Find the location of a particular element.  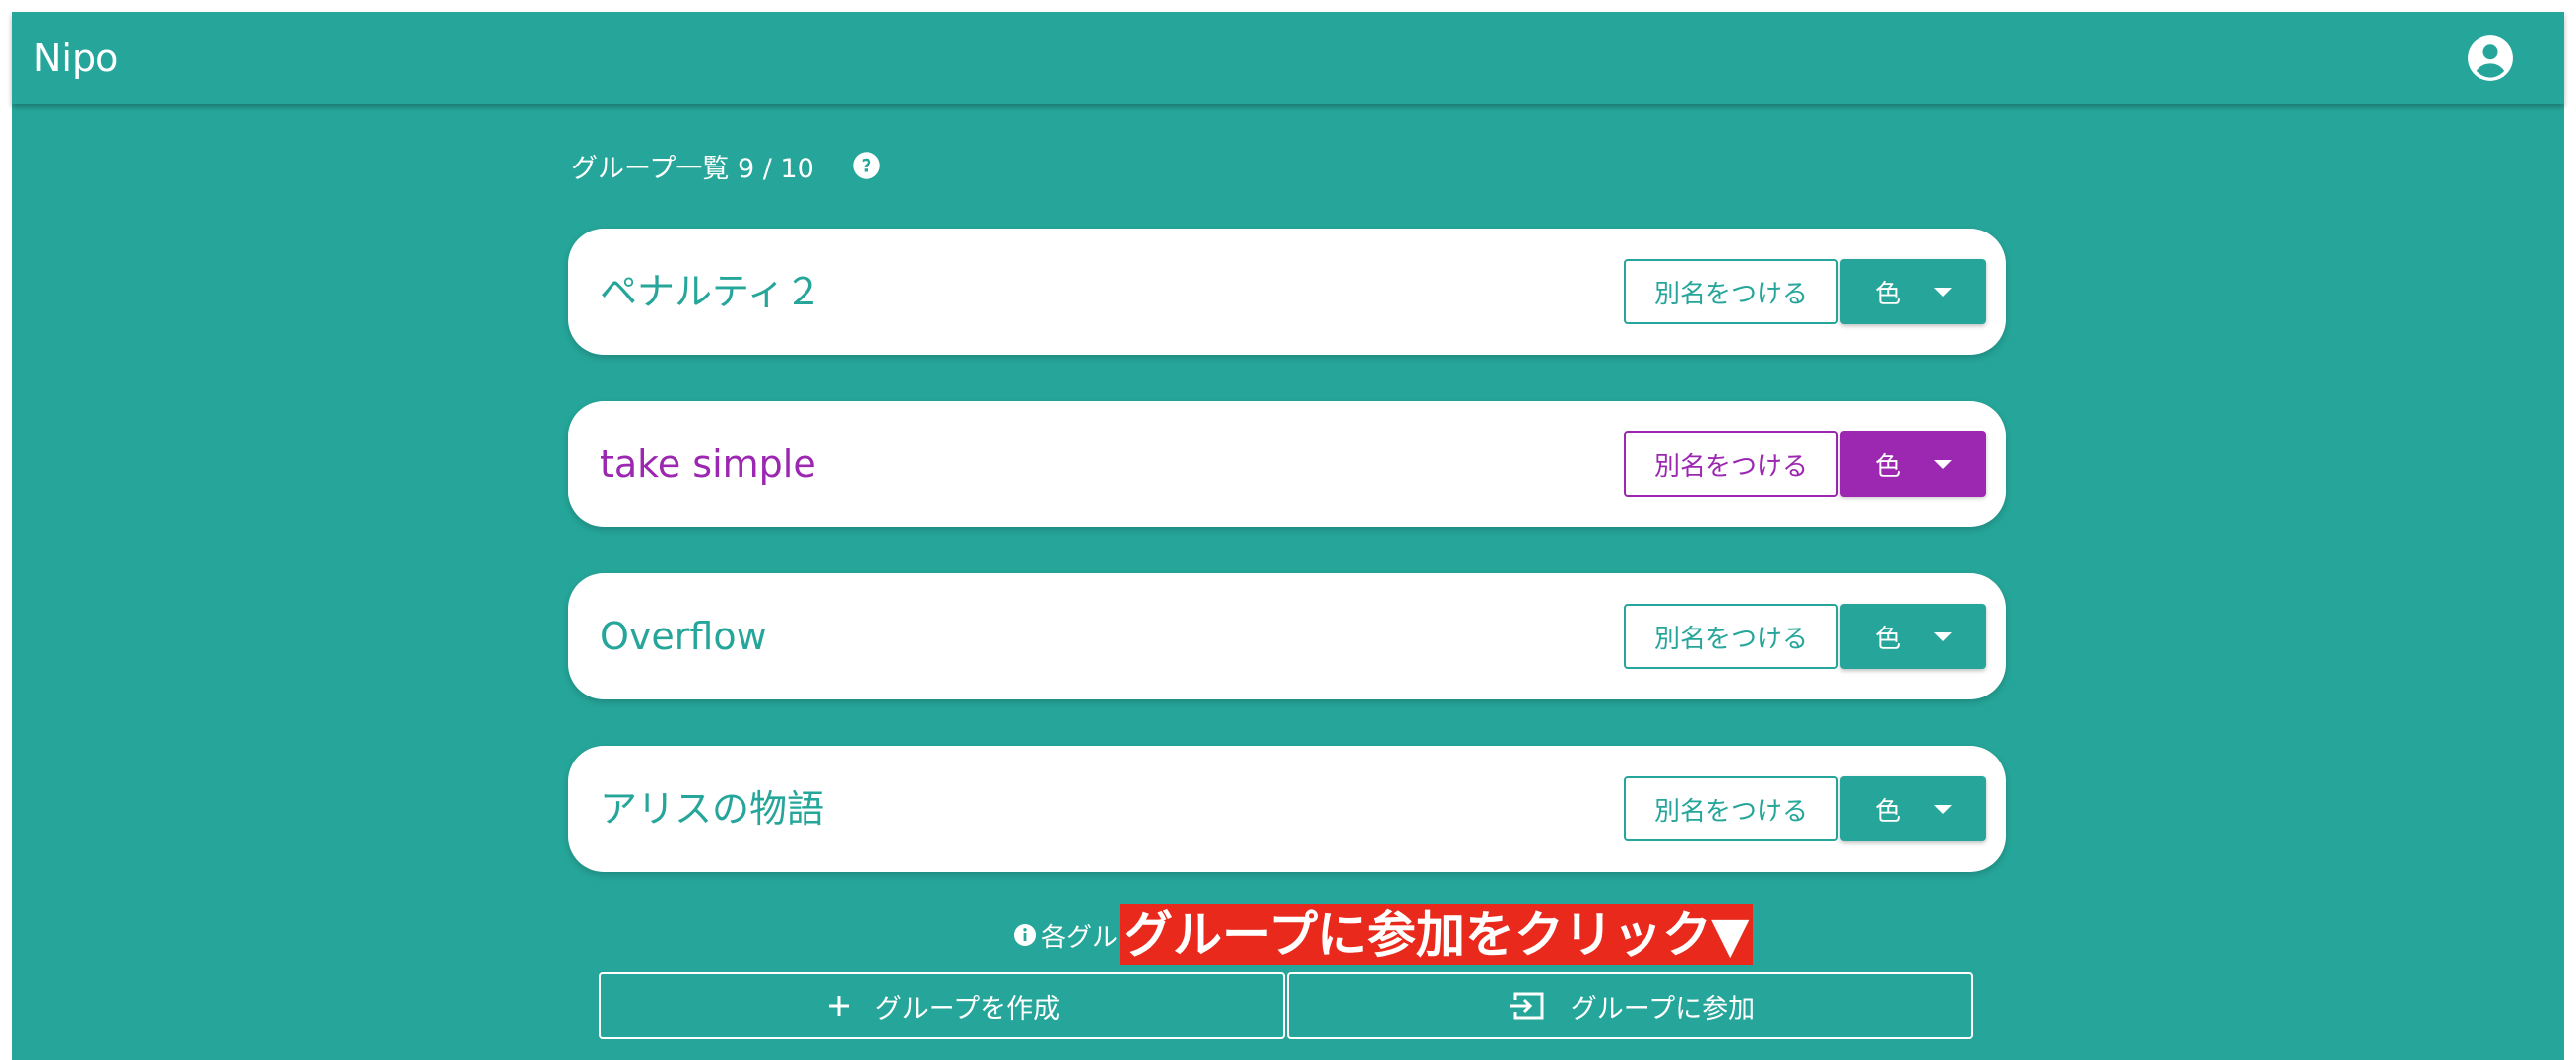

group-list-header: グループ一覧 9 / 10 ? is located at coordinates (726, 165).